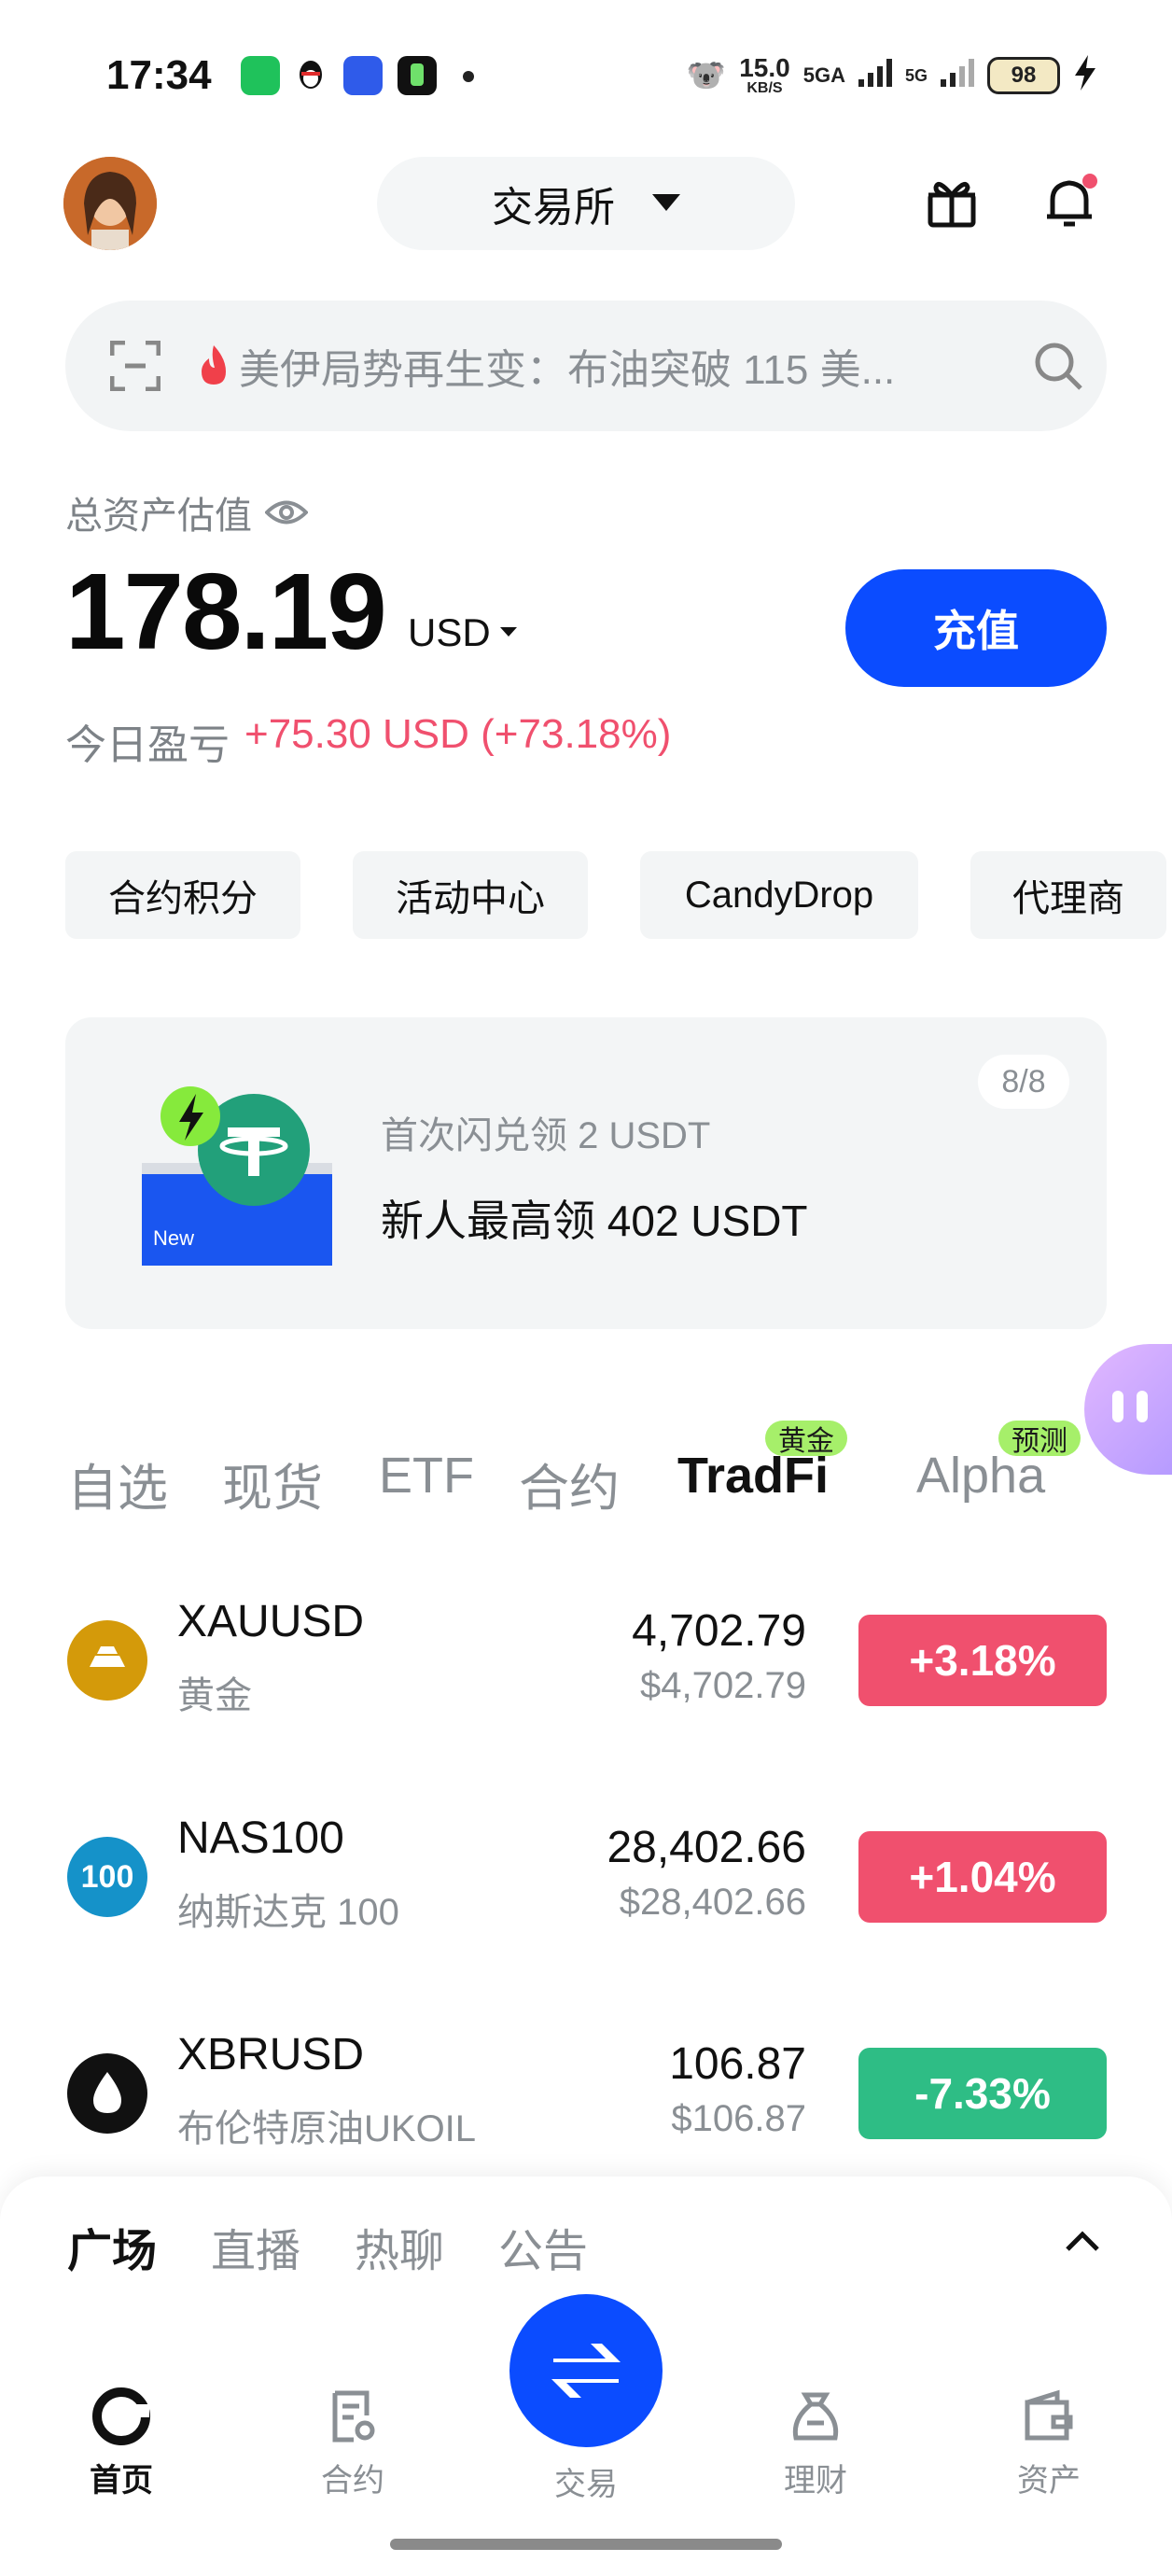 The height and width of the screenshot is (2576, 1172). I want to click on change-badge: +3.18%, so click(982, 1660).